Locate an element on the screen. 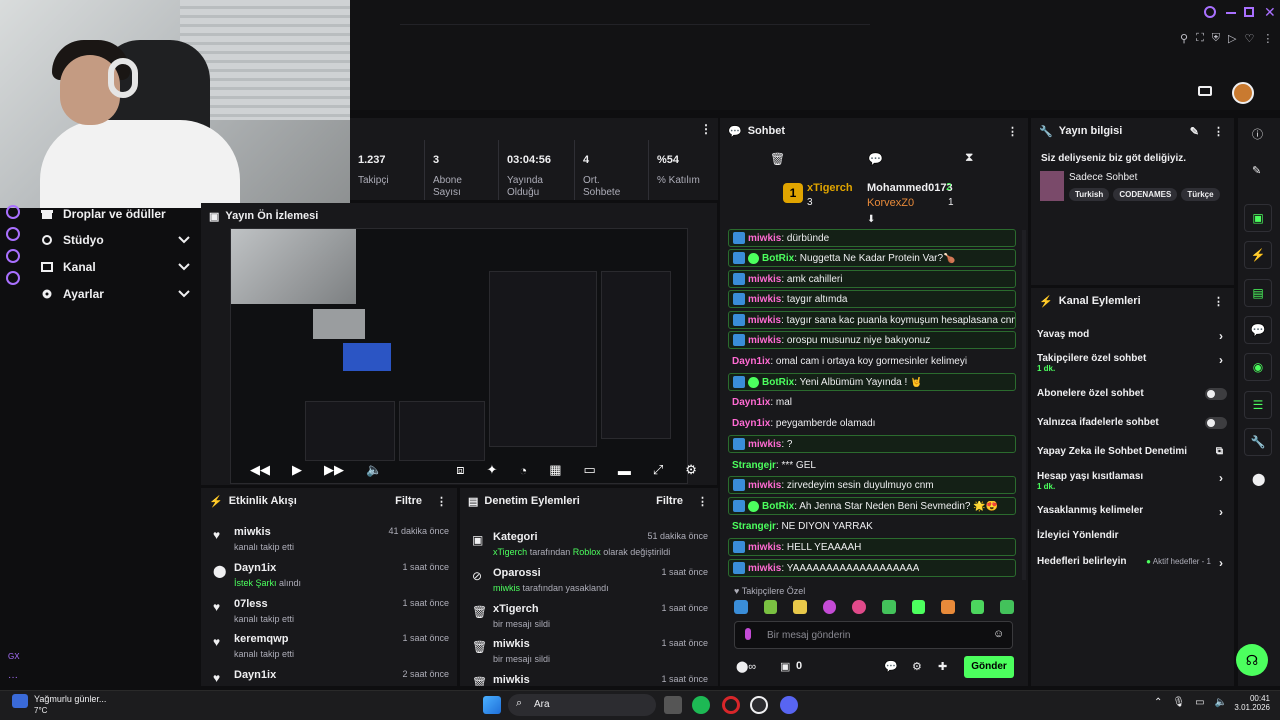 The height and width of the screenshot is (720, 1280). points-icon: ⬤∞ is located at coordinates (746, 666).